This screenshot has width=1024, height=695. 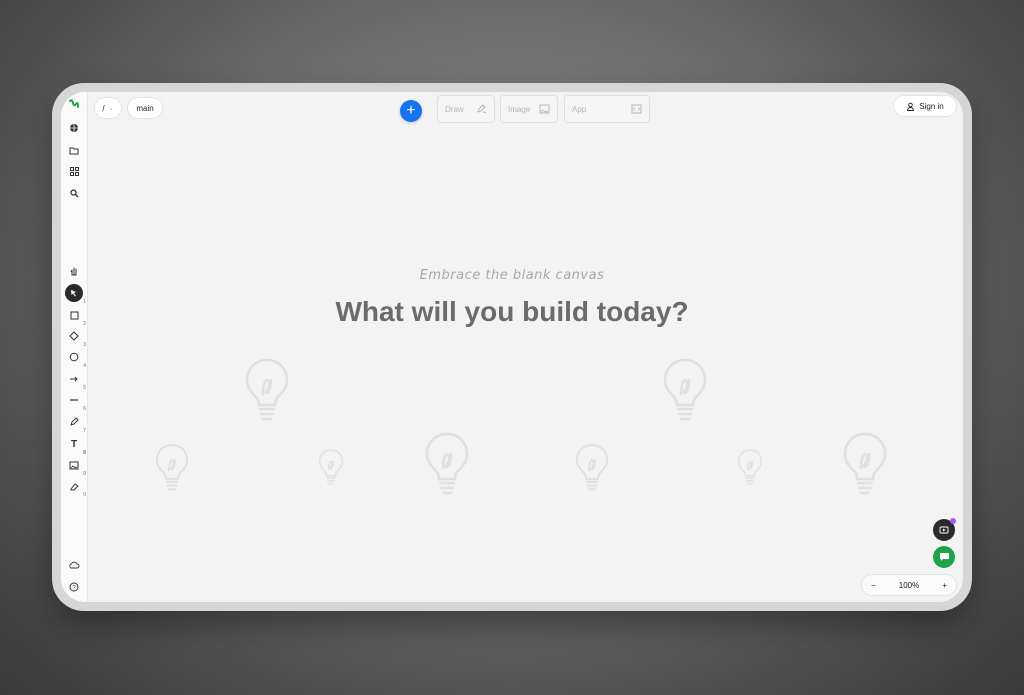 I want to click on video-tutorial-button, so click(x=944, y=529).